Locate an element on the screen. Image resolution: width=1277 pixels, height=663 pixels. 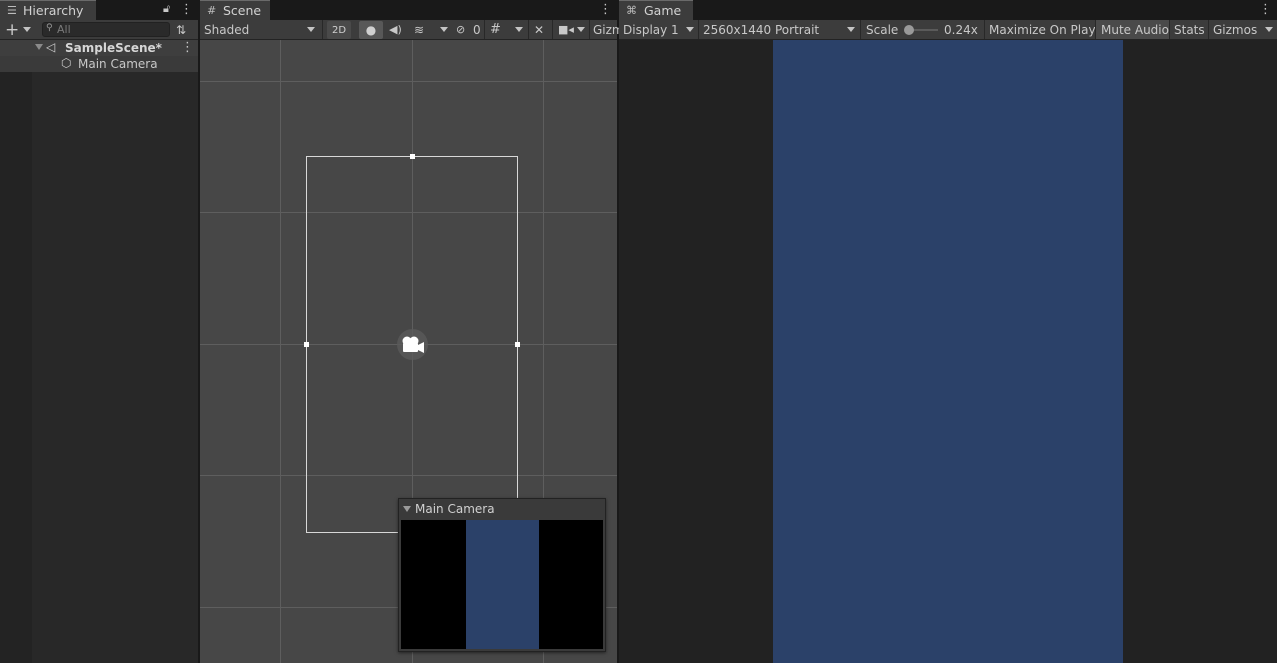
mute-audio-button: Mute Audio is located at coordinates (1135, 29).